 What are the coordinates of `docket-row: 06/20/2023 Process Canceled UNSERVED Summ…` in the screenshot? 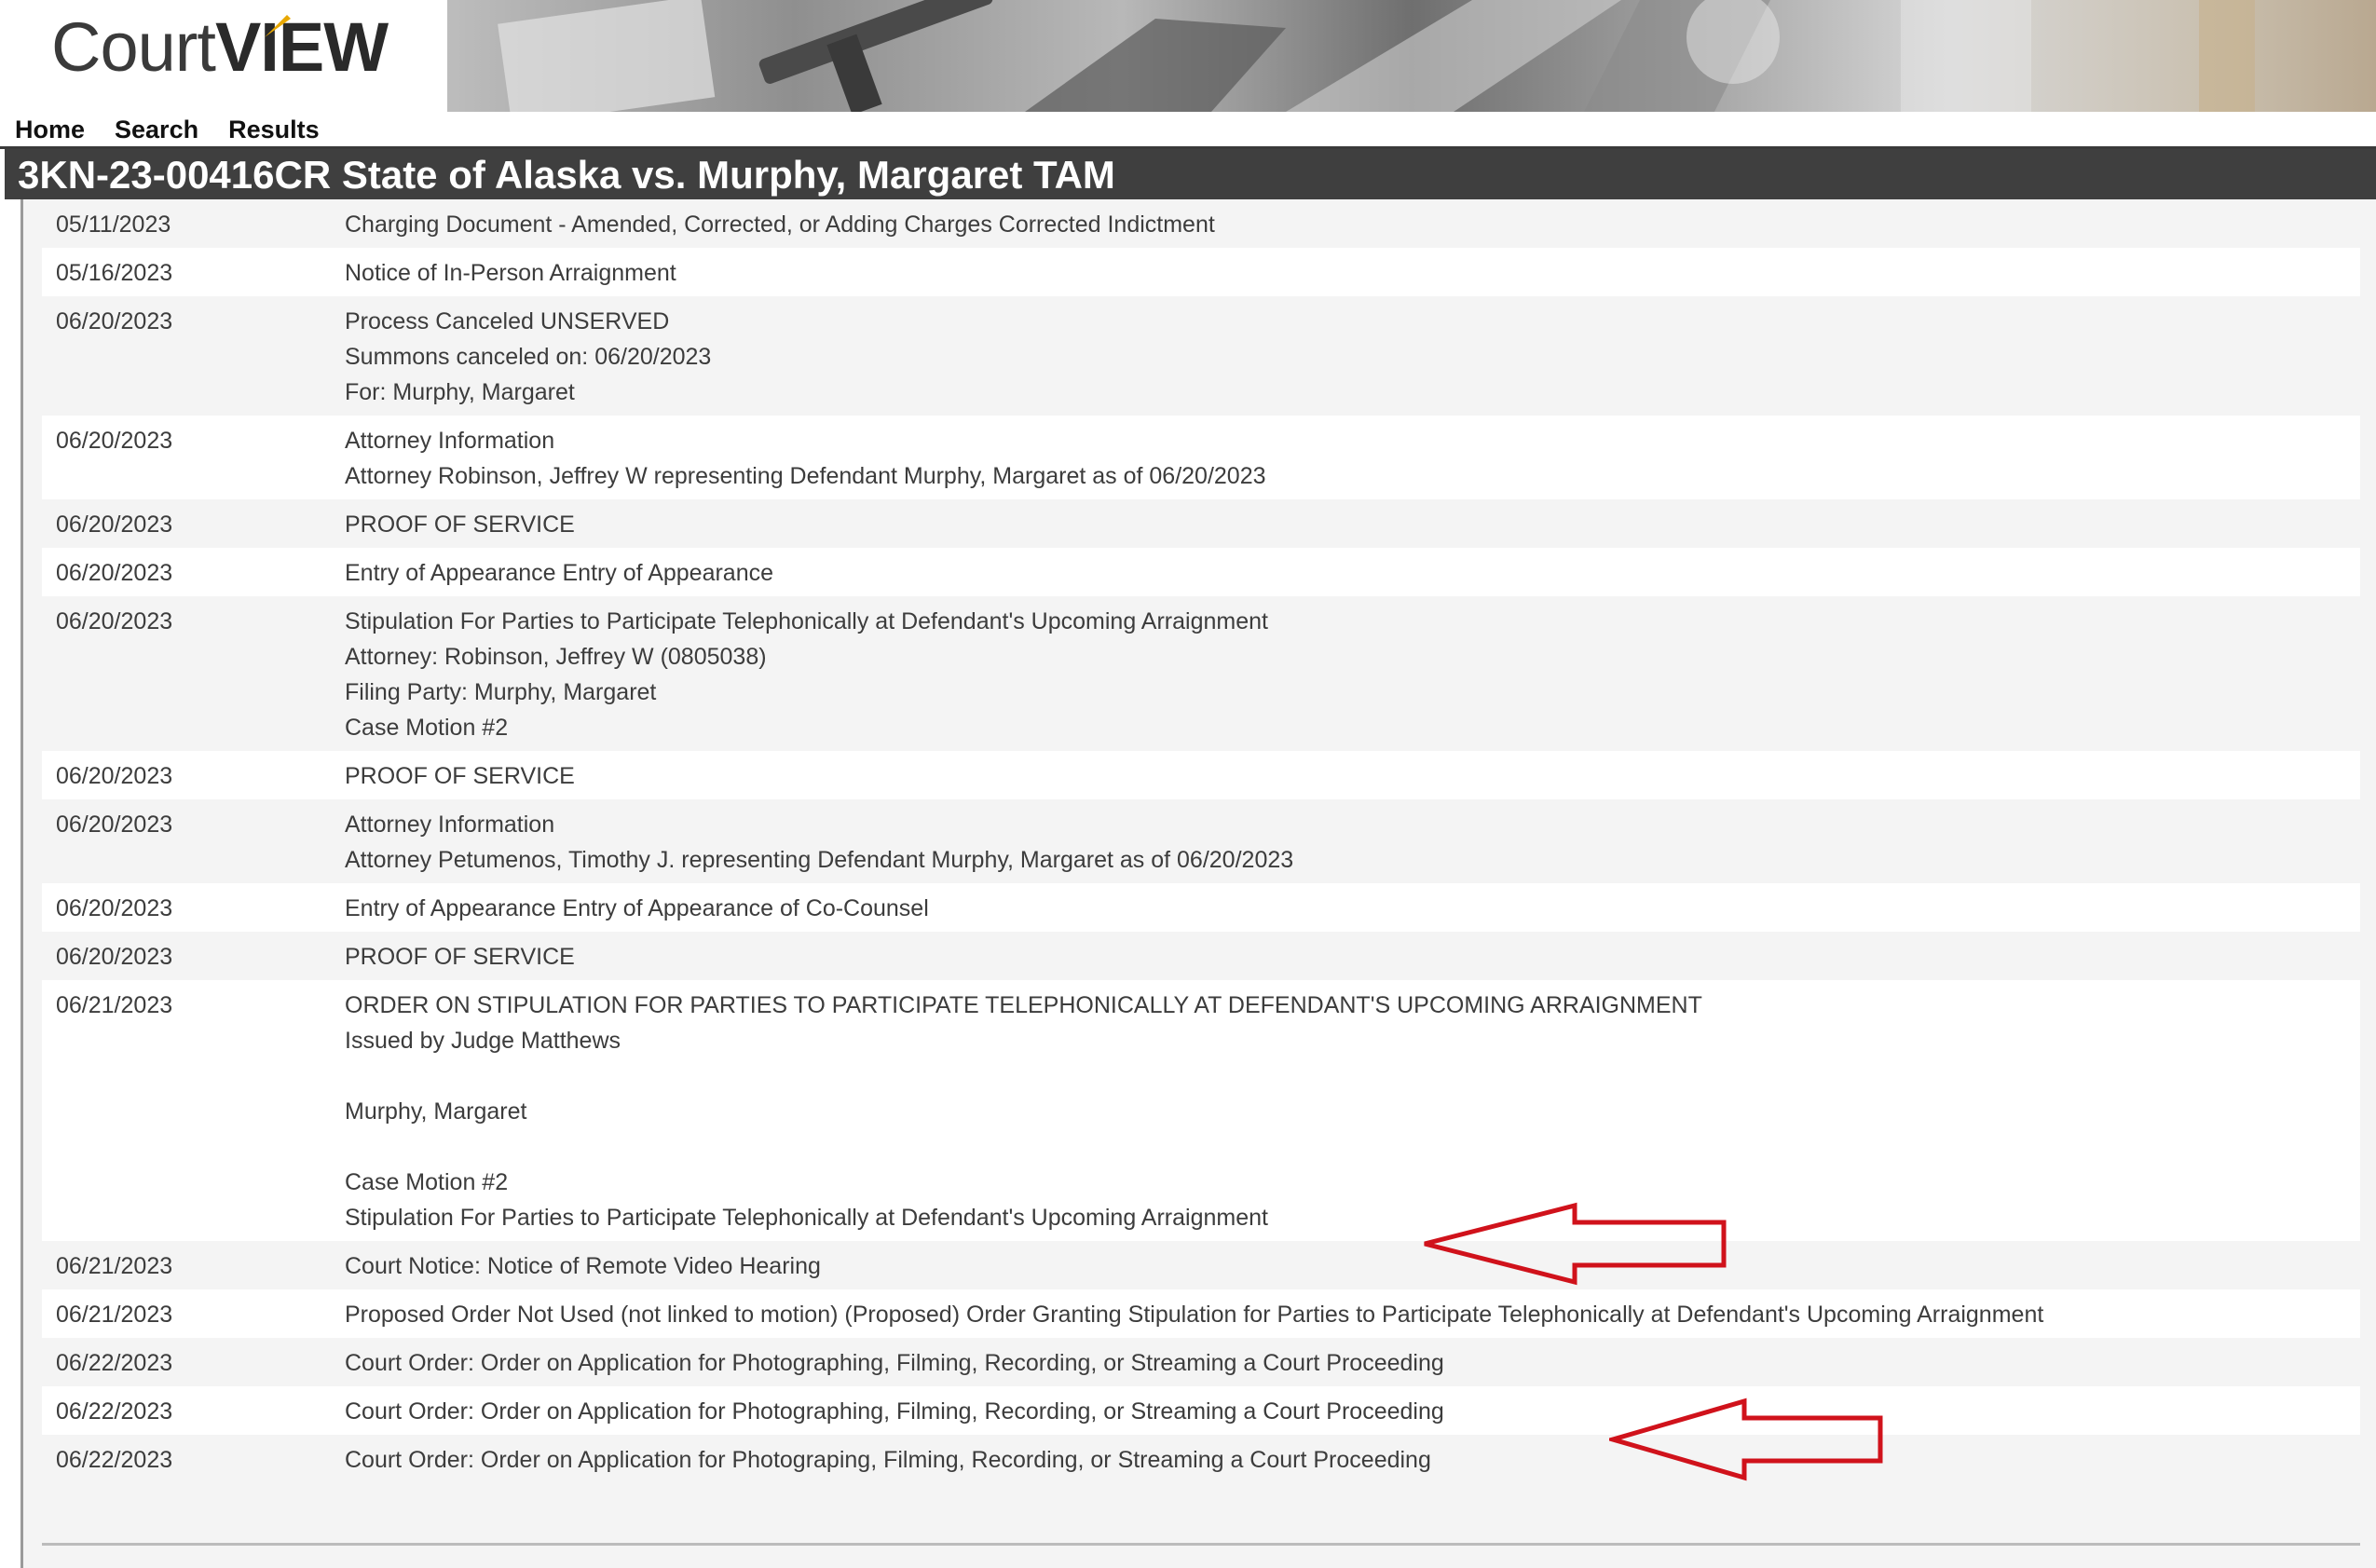 It's located at (1201, 356).